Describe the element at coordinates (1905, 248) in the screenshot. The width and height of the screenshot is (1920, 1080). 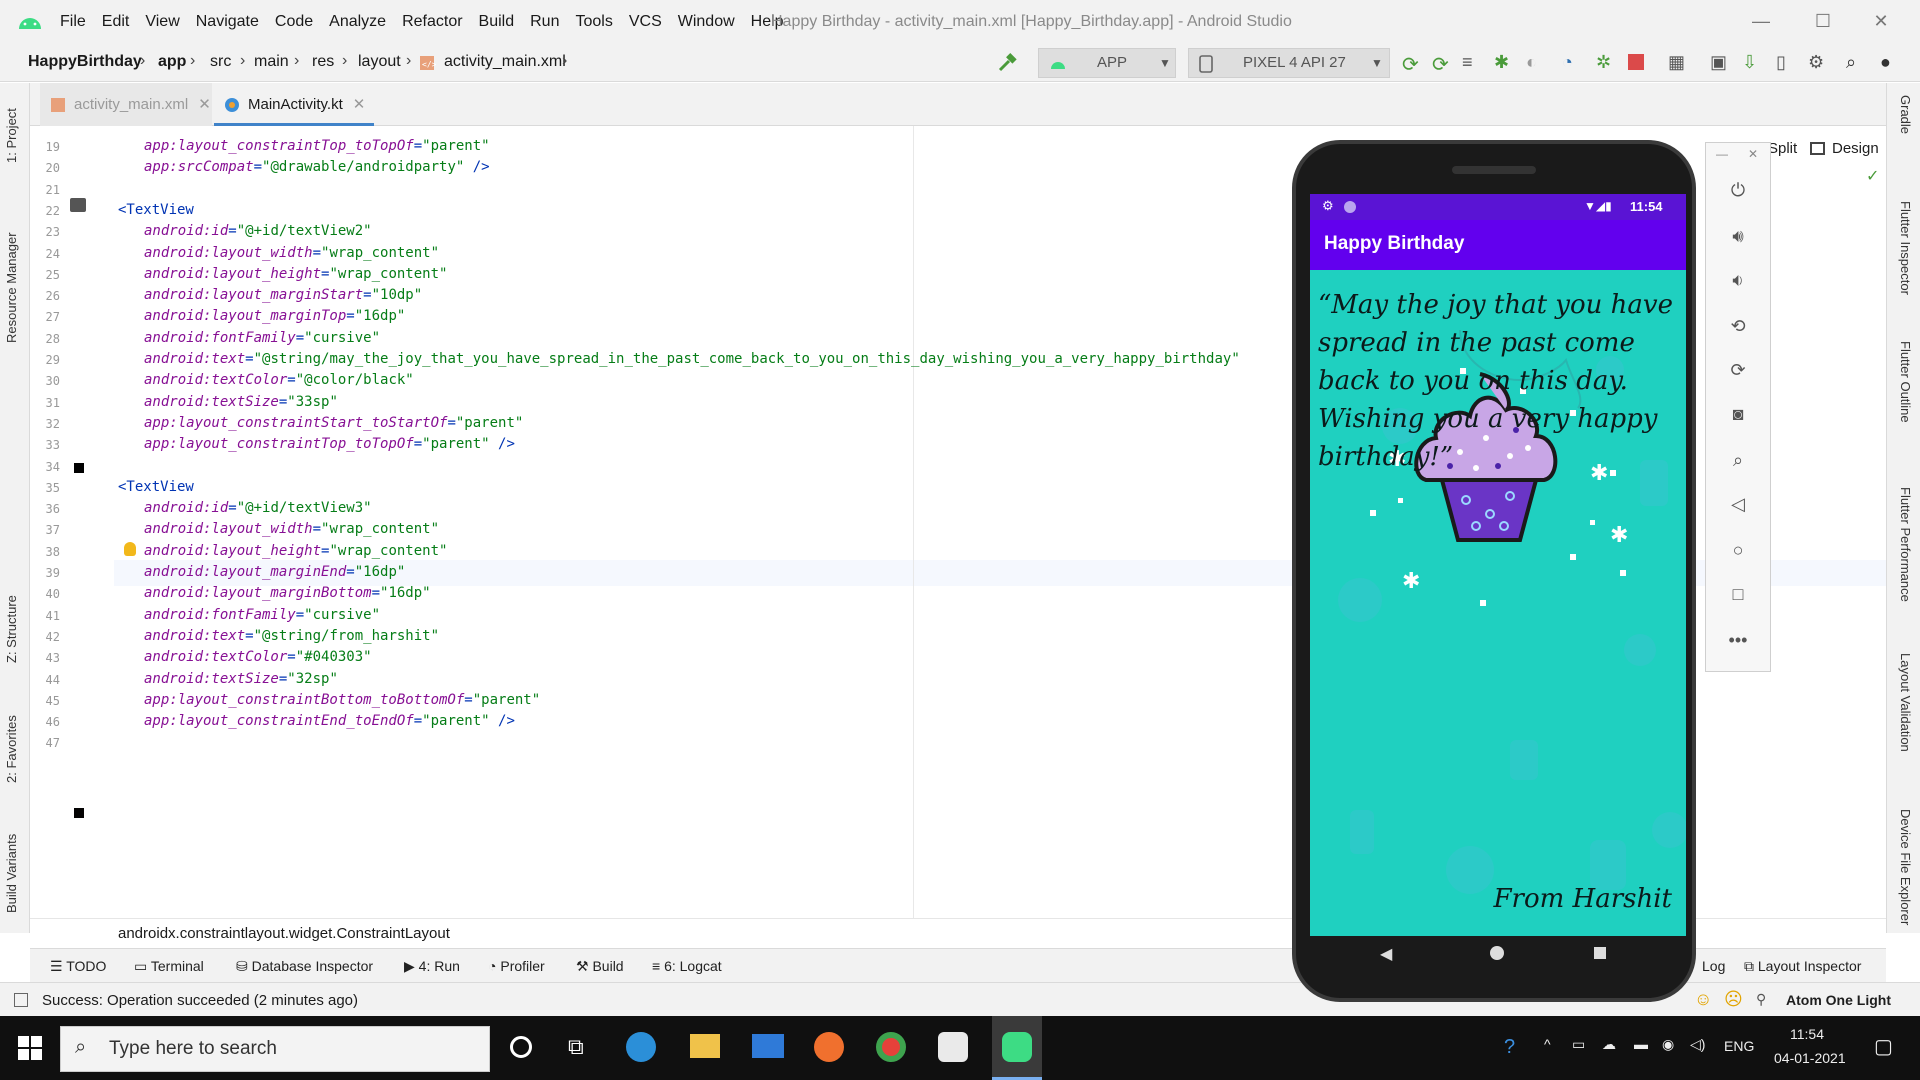
I see `tool-flutter-inspector: Flutter Inspector` at that location.